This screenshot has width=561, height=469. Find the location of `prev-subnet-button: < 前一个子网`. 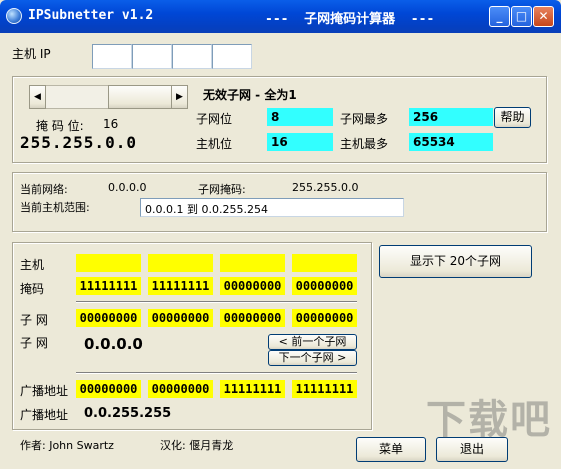

prev-subnet-button: < 前一个子网 is located at coordinates (312, 342).